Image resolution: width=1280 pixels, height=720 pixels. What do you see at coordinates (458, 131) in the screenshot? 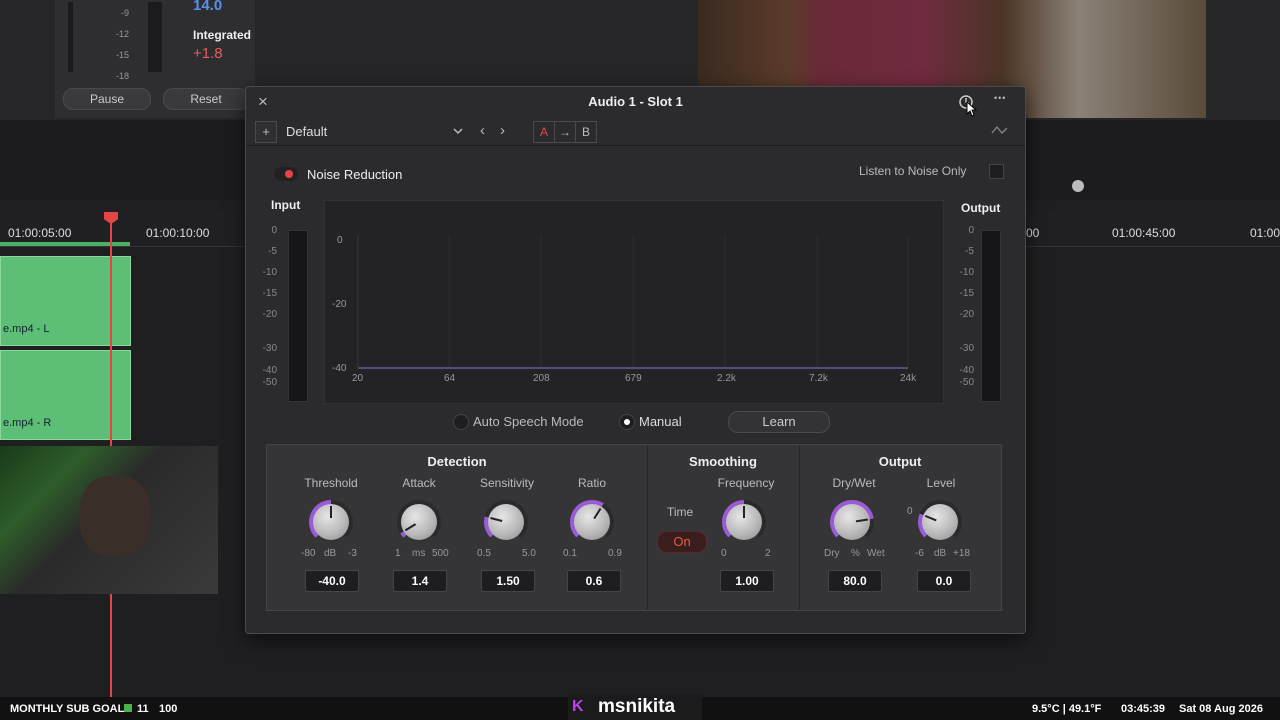
I see `chevron-down-icon` at bounding box center [458, 131].